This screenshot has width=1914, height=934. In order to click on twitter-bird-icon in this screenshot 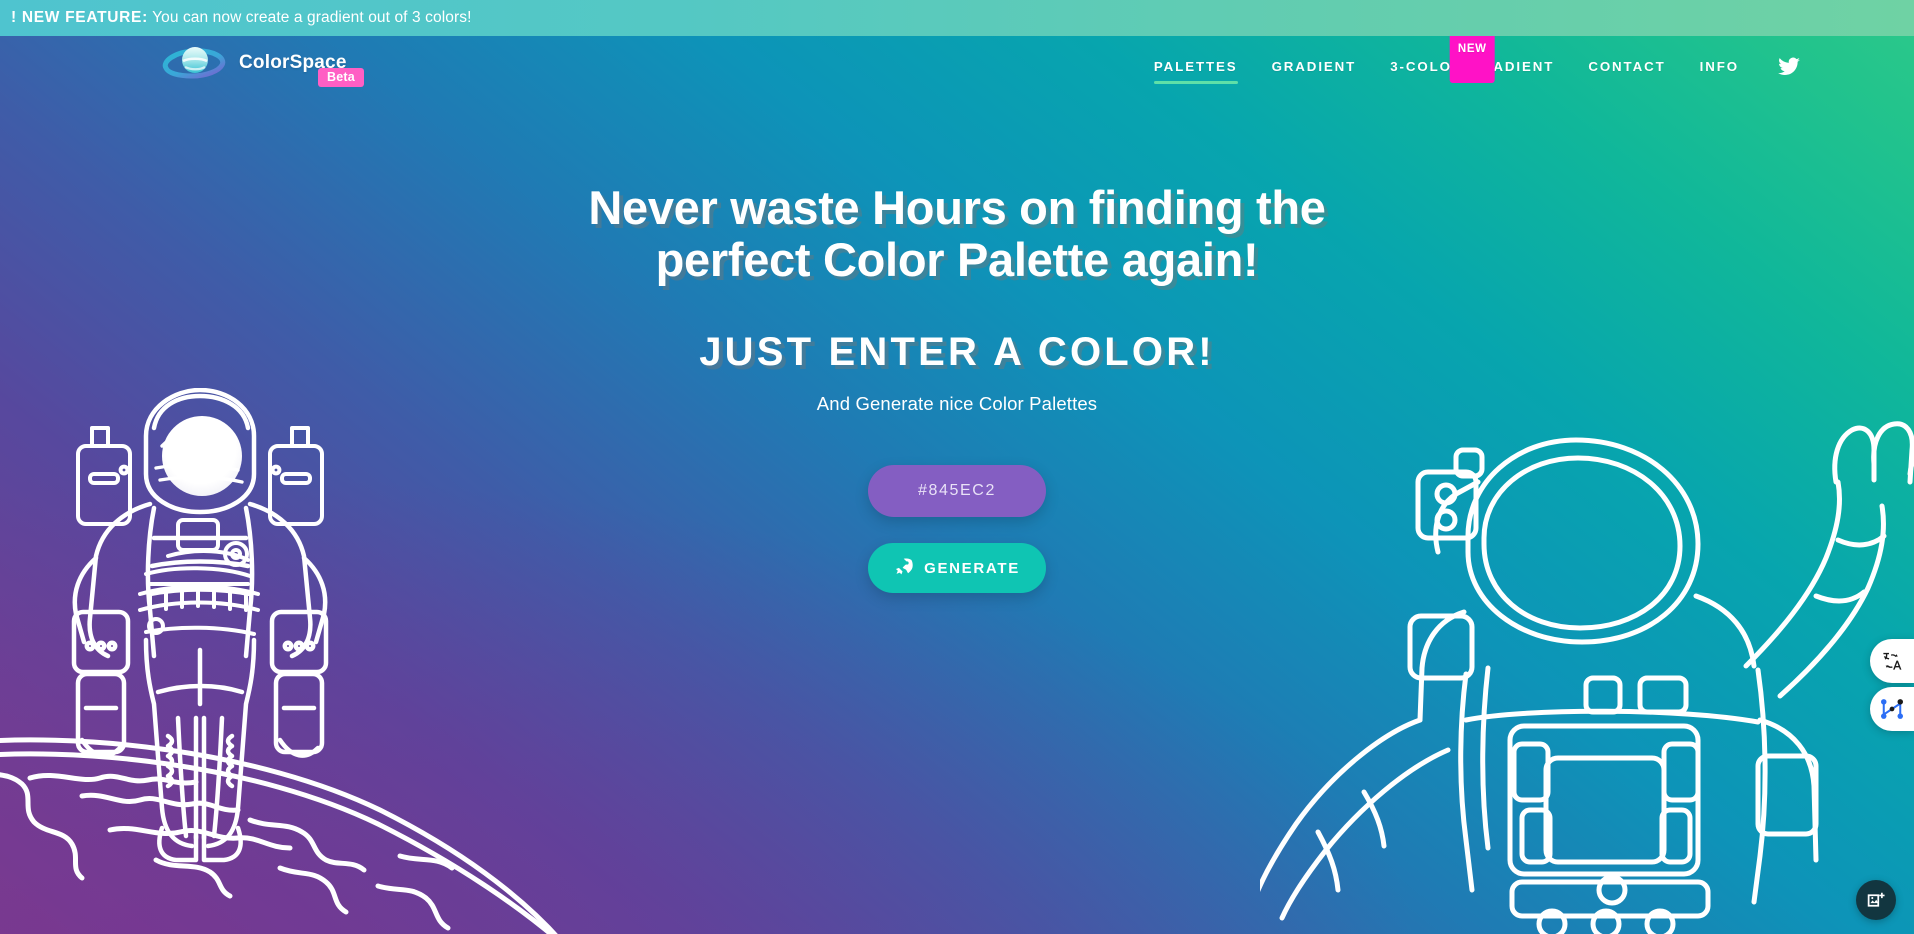, I will do `click(1785, 67)`.